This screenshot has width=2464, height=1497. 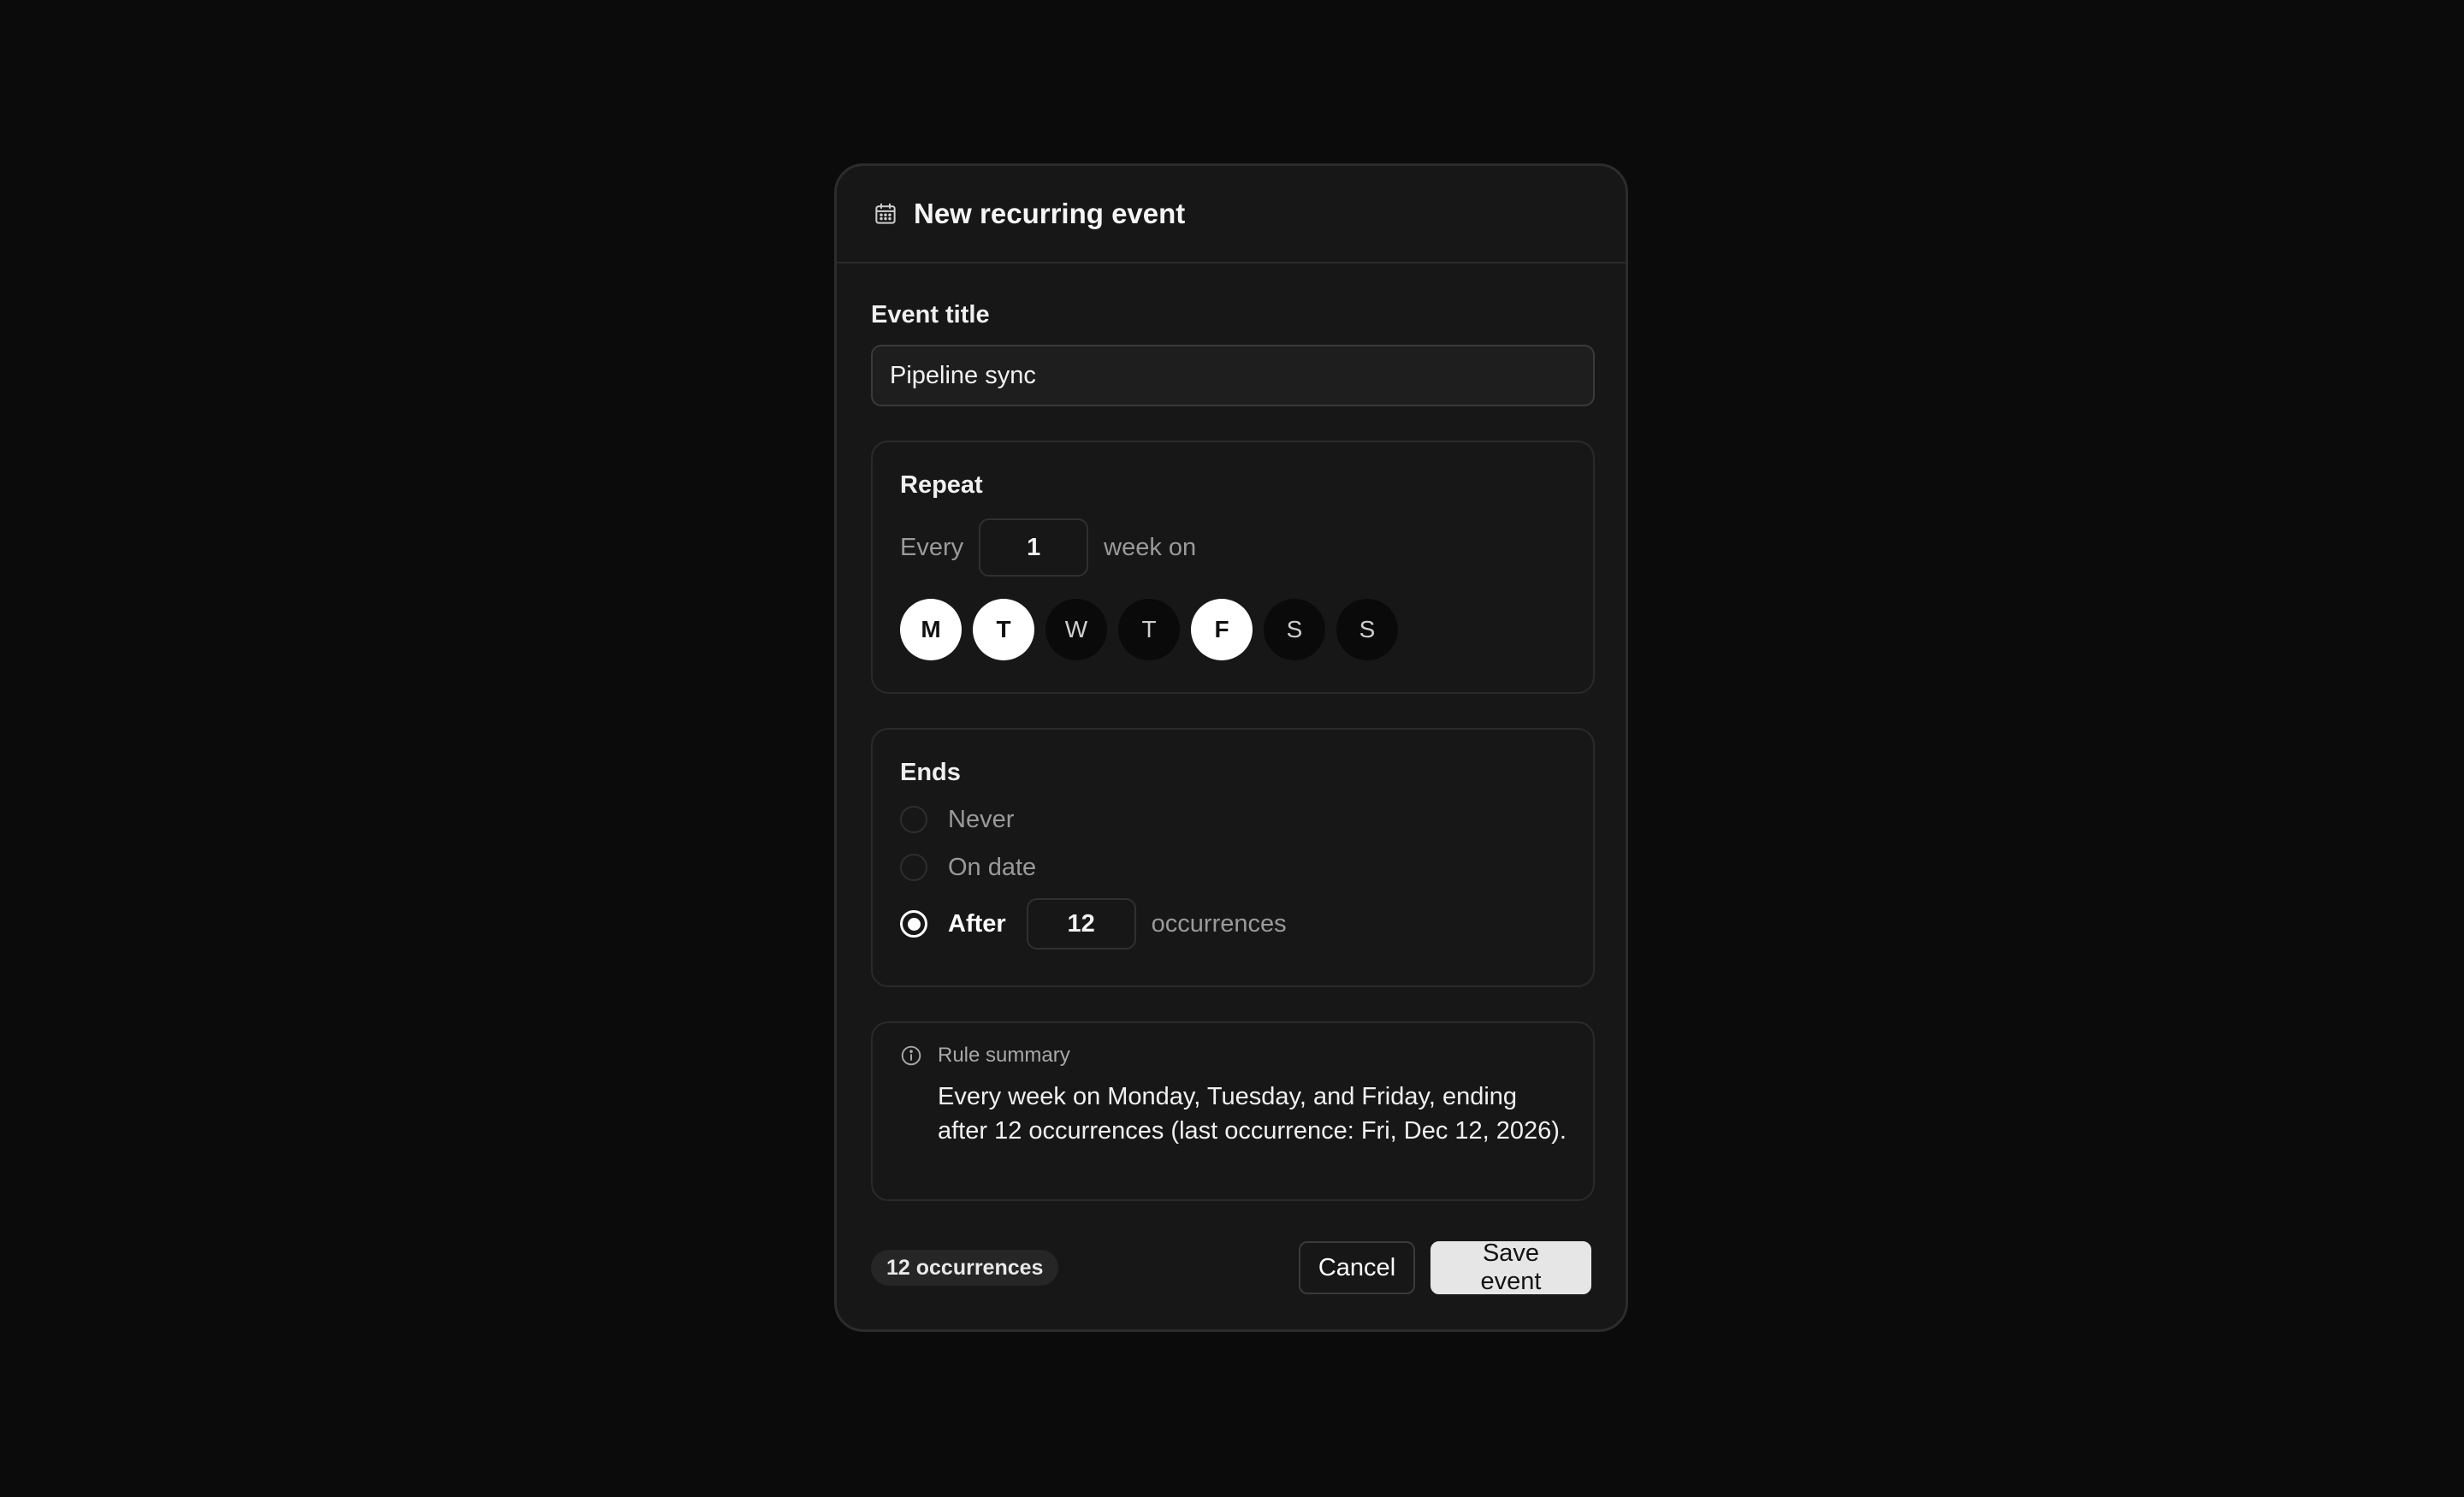 I want to click on save-event-button: Save event, so click(x=1510, y=1267).